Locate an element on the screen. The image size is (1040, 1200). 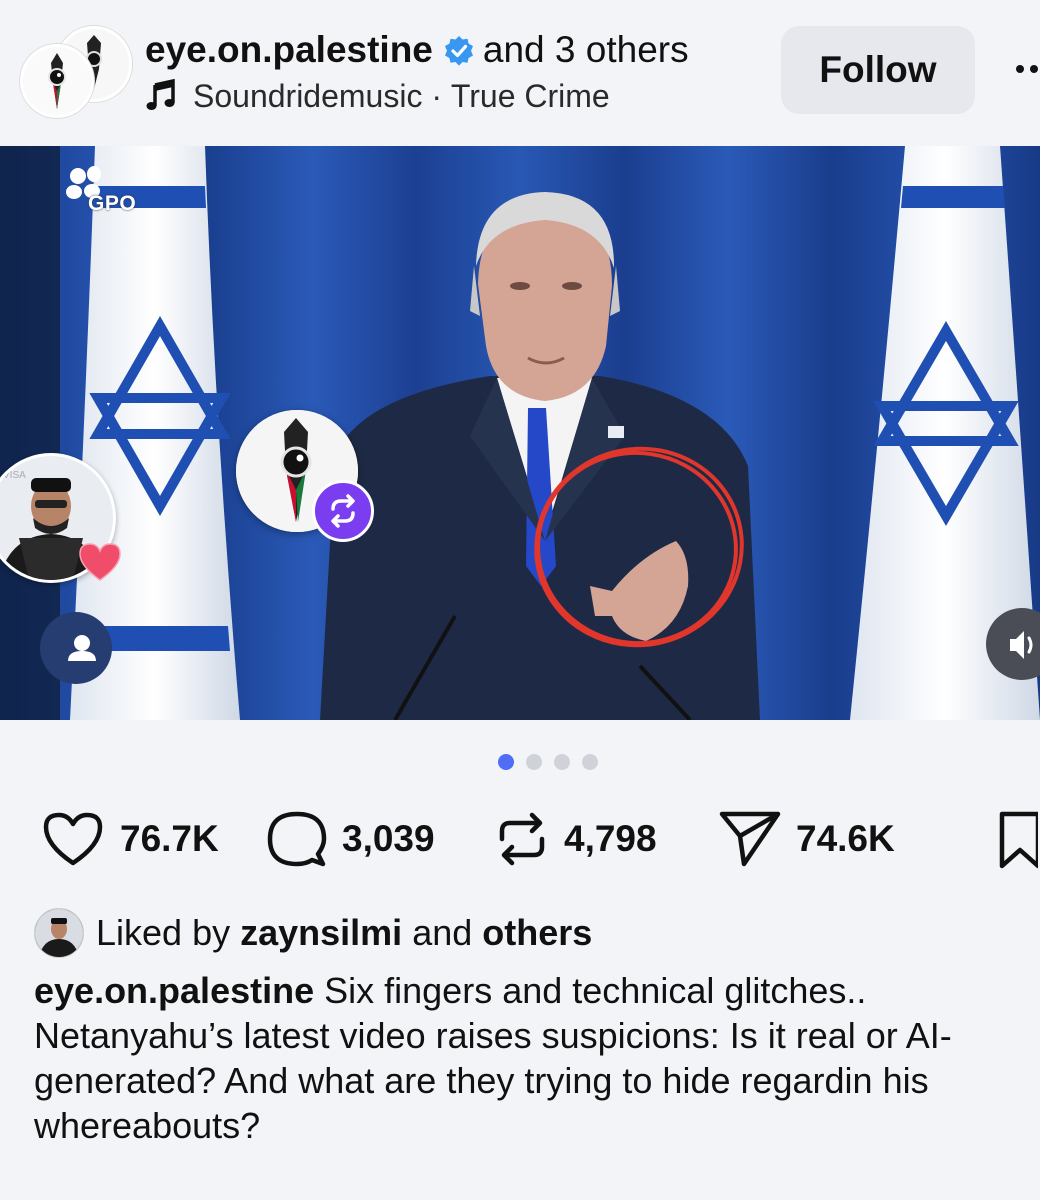
volume-button is located at coordinates (1013, 644).